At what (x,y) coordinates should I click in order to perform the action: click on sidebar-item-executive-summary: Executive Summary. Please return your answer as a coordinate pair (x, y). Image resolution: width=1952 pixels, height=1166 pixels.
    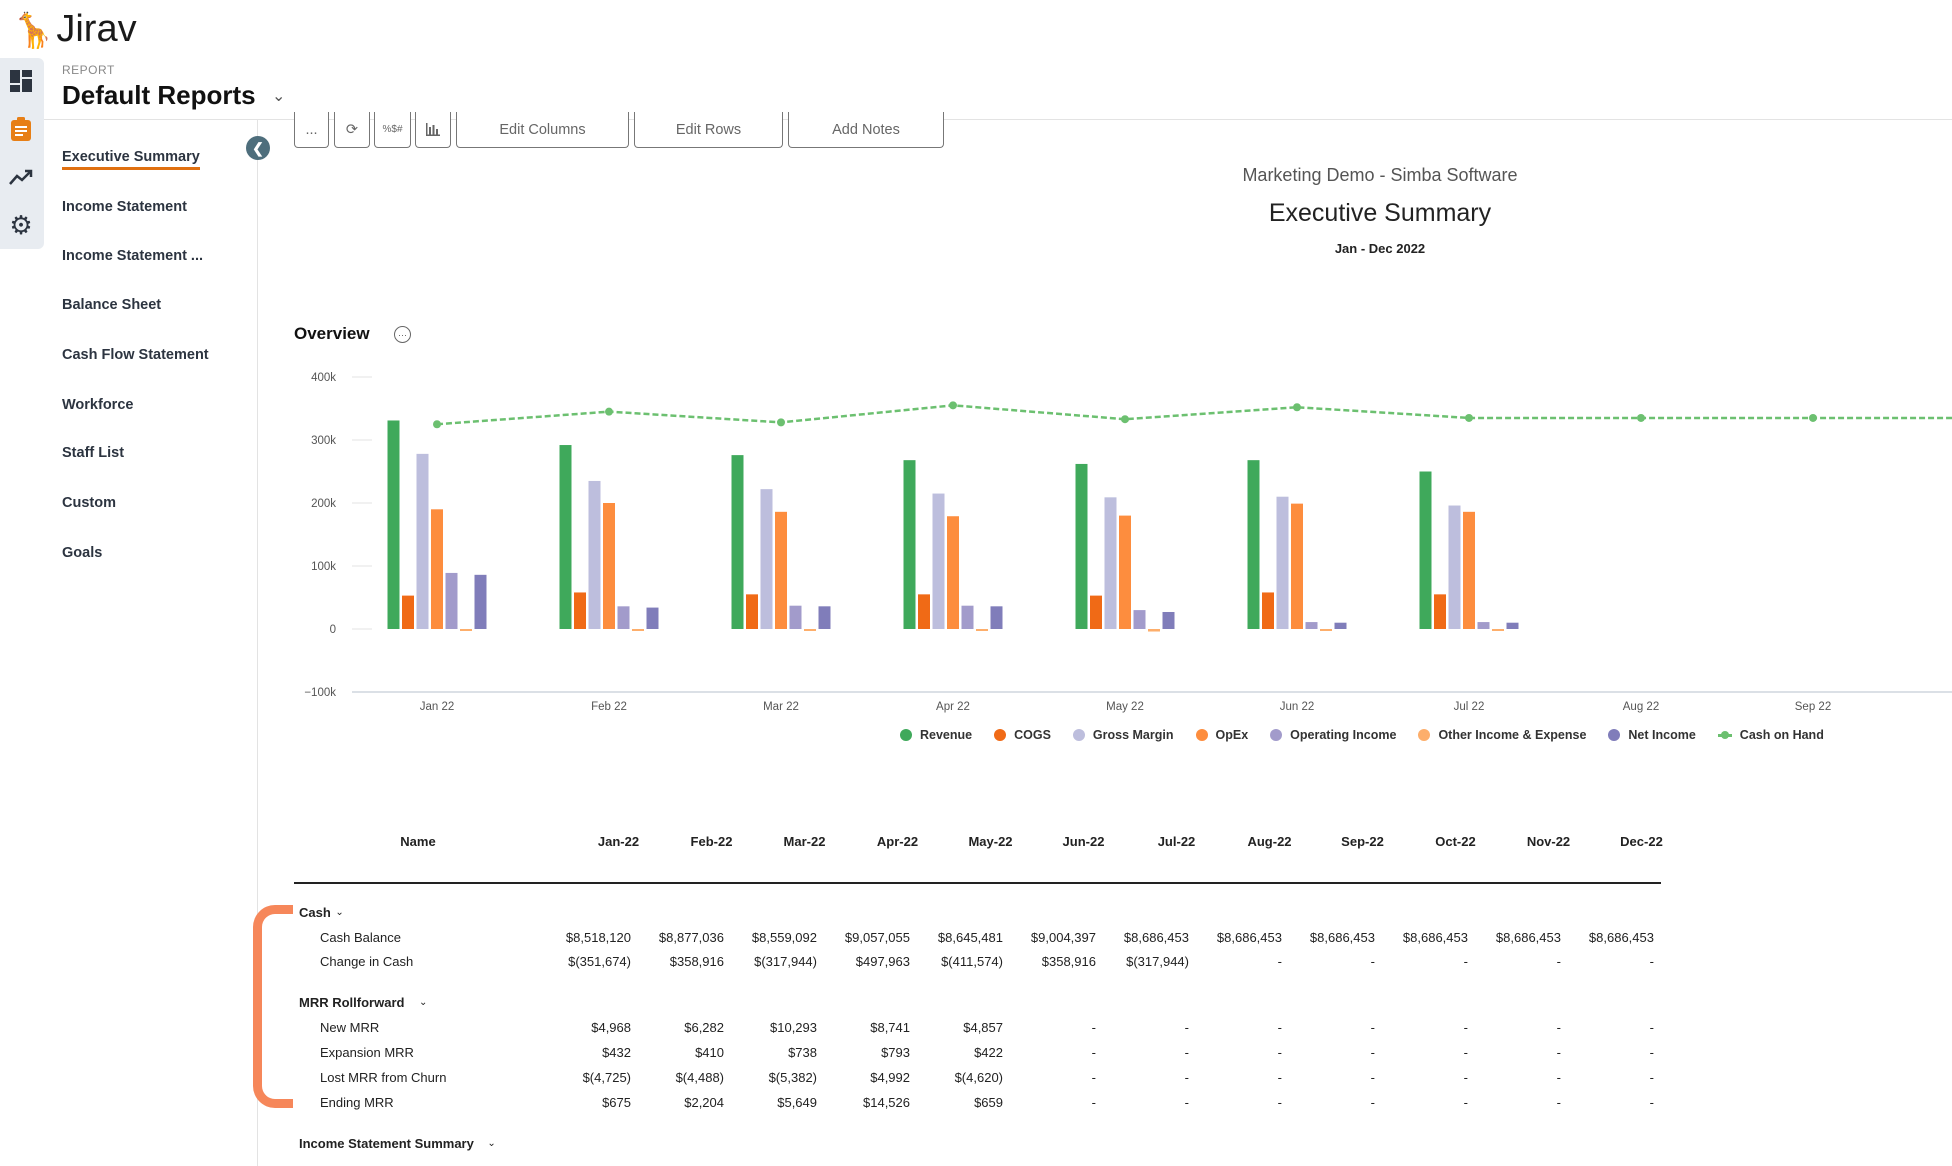
    Looking at the image, I should click on (131, 159).